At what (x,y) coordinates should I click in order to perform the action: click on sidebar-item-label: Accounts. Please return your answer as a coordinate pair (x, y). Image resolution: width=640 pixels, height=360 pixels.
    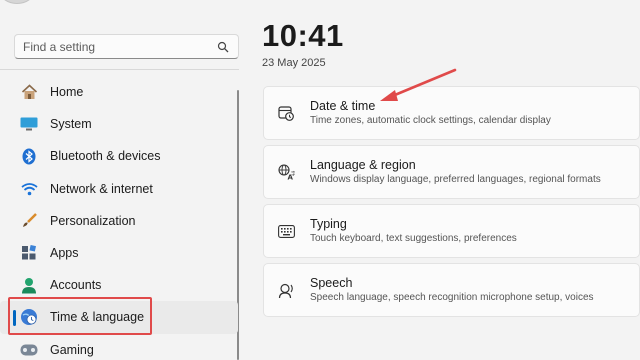
    Looking at the image, I should click on (76, 285).